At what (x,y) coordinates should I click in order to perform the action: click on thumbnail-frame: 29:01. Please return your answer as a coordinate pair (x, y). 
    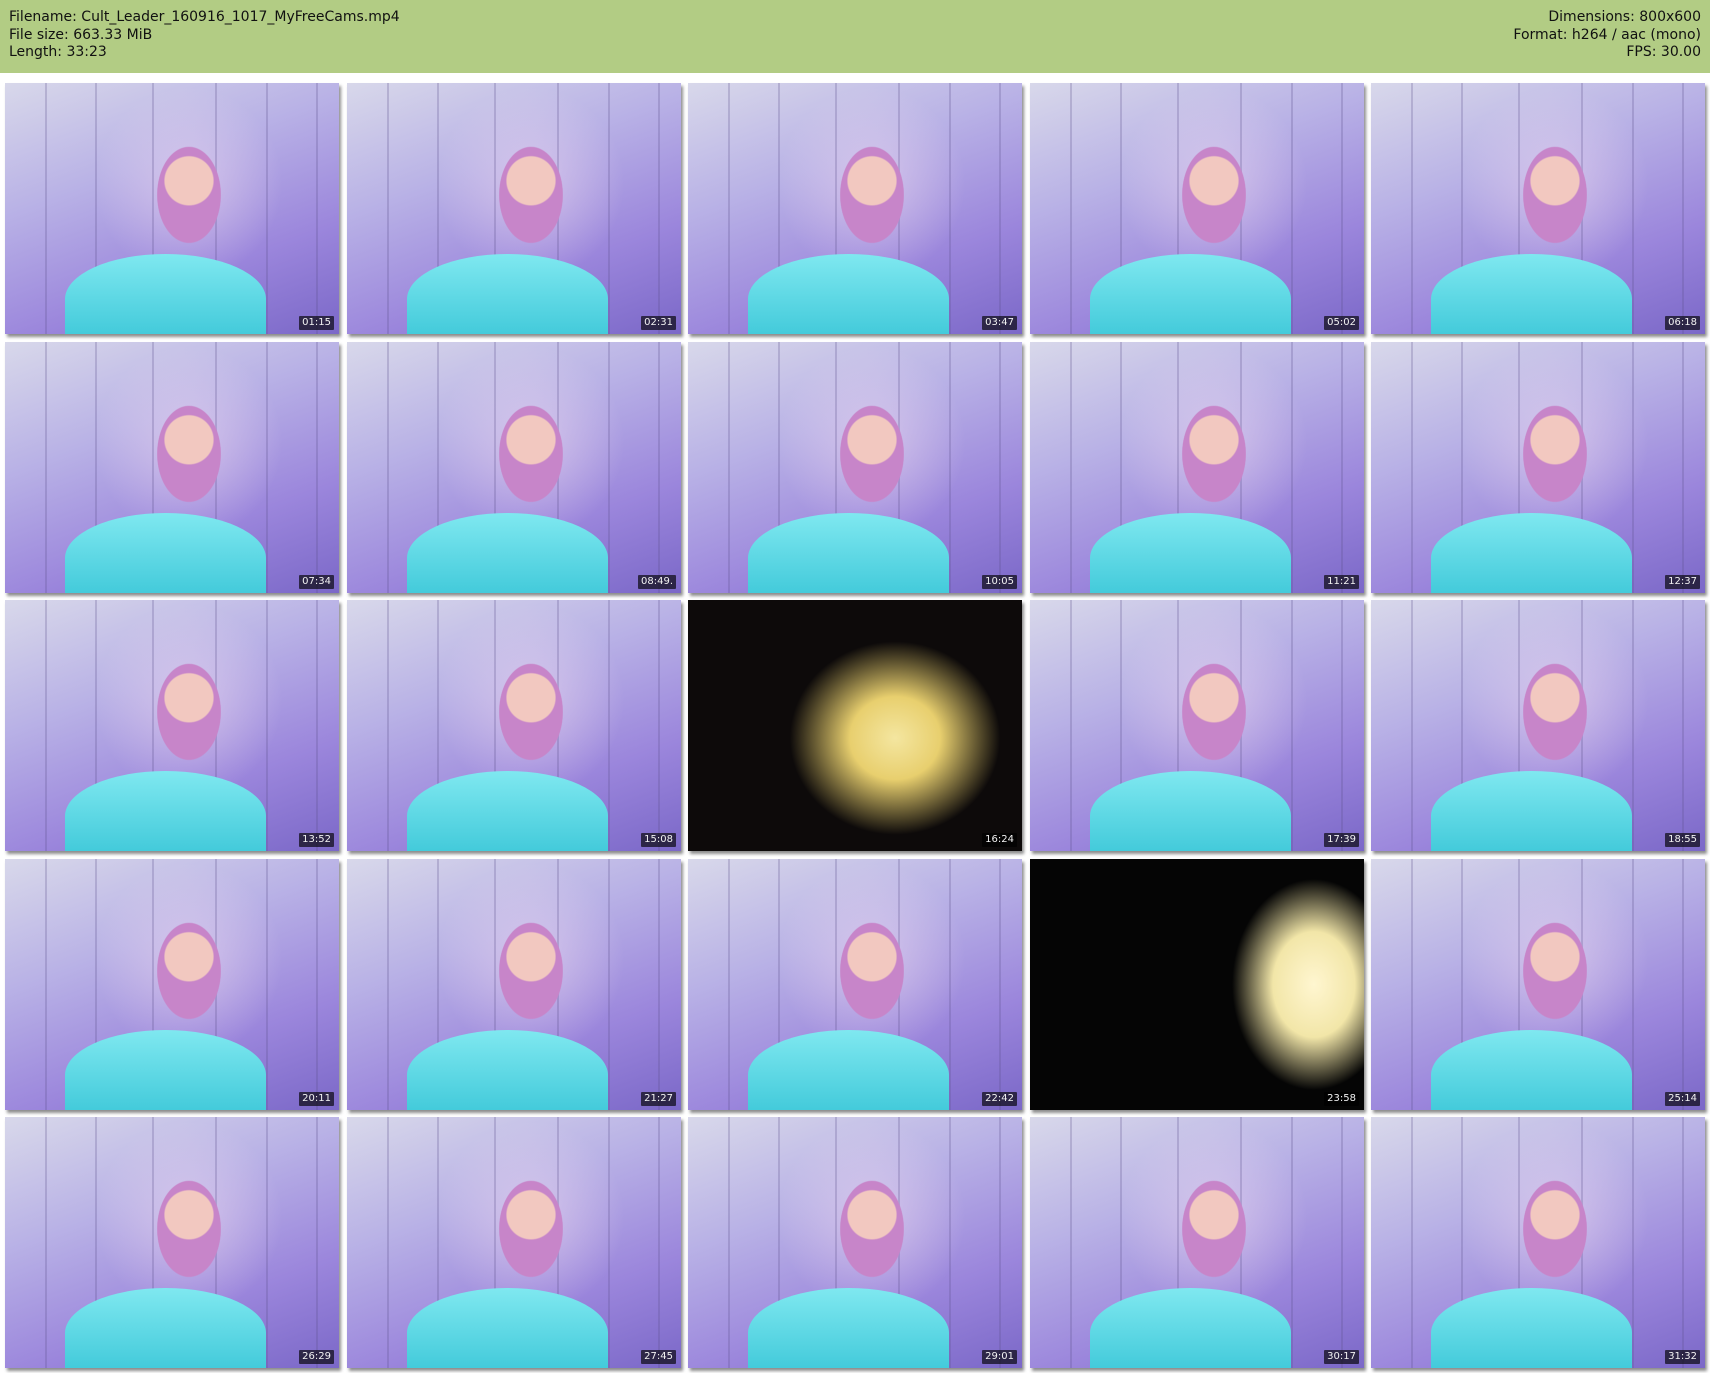
    Looking at the image, I should click on (855, 1242).